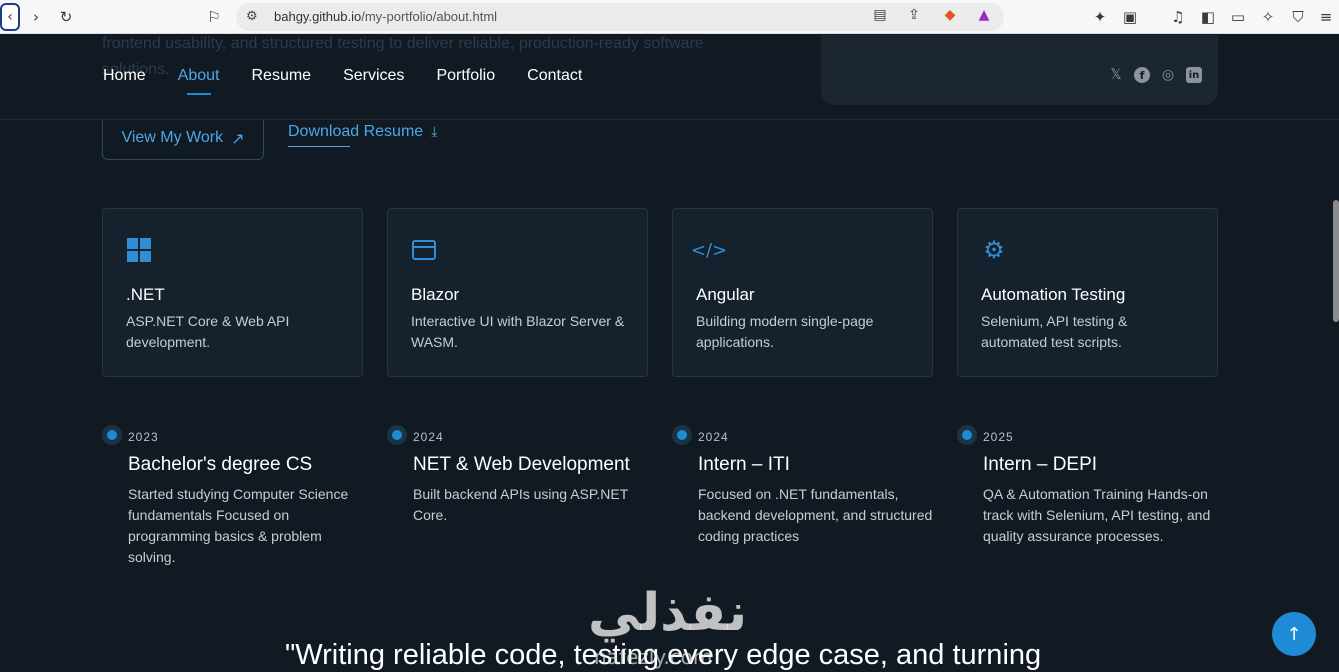  I want to click on extensions-icon: ✦, so click(1100, 17).